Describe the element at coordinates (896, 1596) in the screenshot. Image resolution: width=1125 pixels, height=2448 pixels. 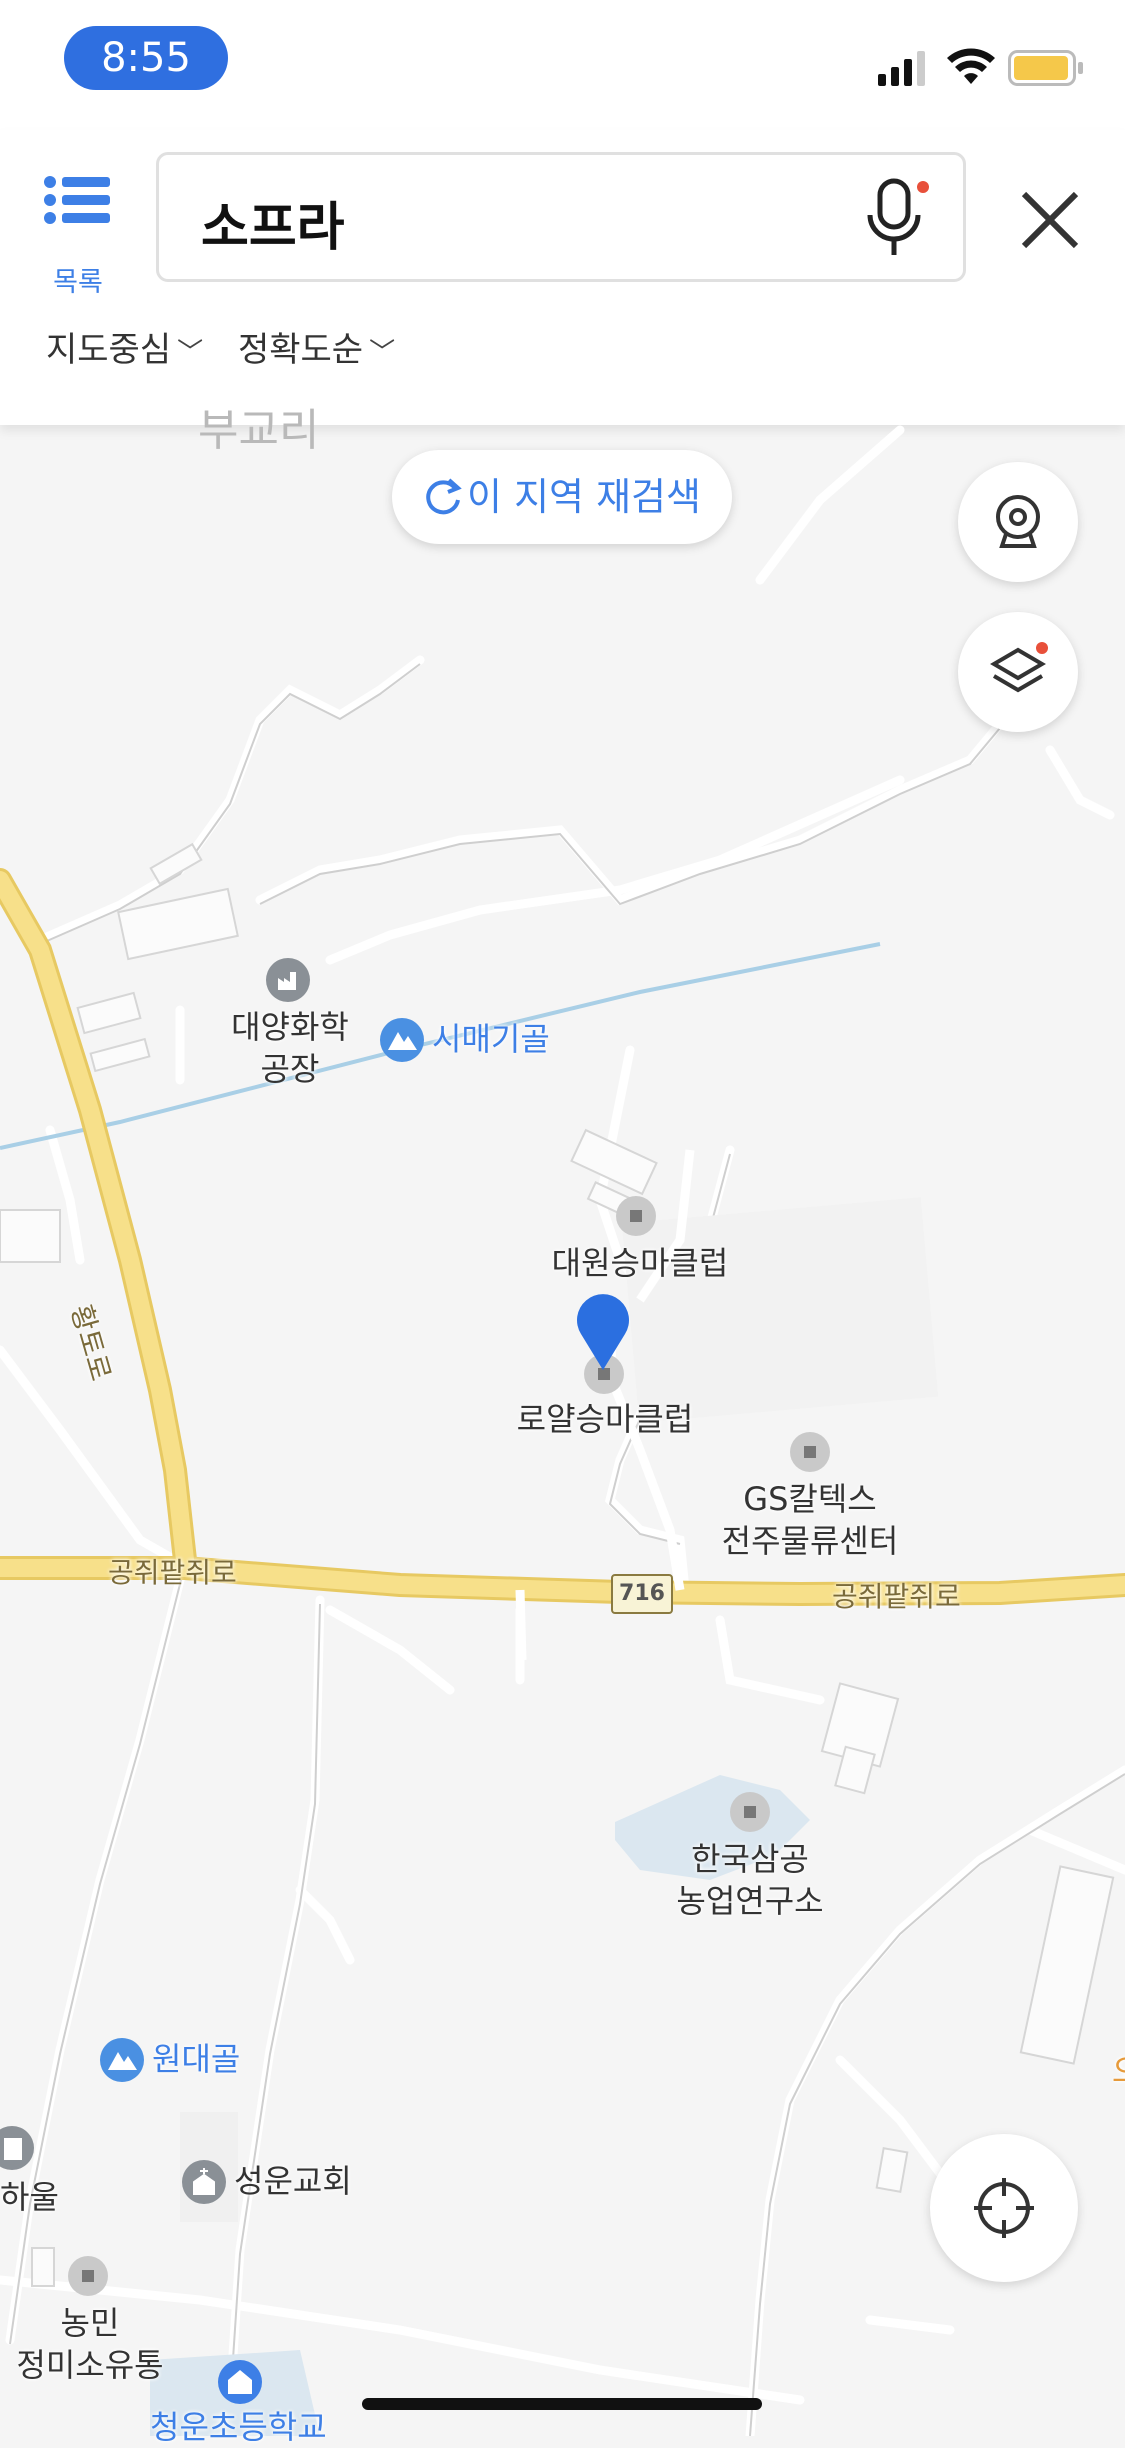
I see `road-label-gongjwi-right: 공쥐팥쥐로` at that location.